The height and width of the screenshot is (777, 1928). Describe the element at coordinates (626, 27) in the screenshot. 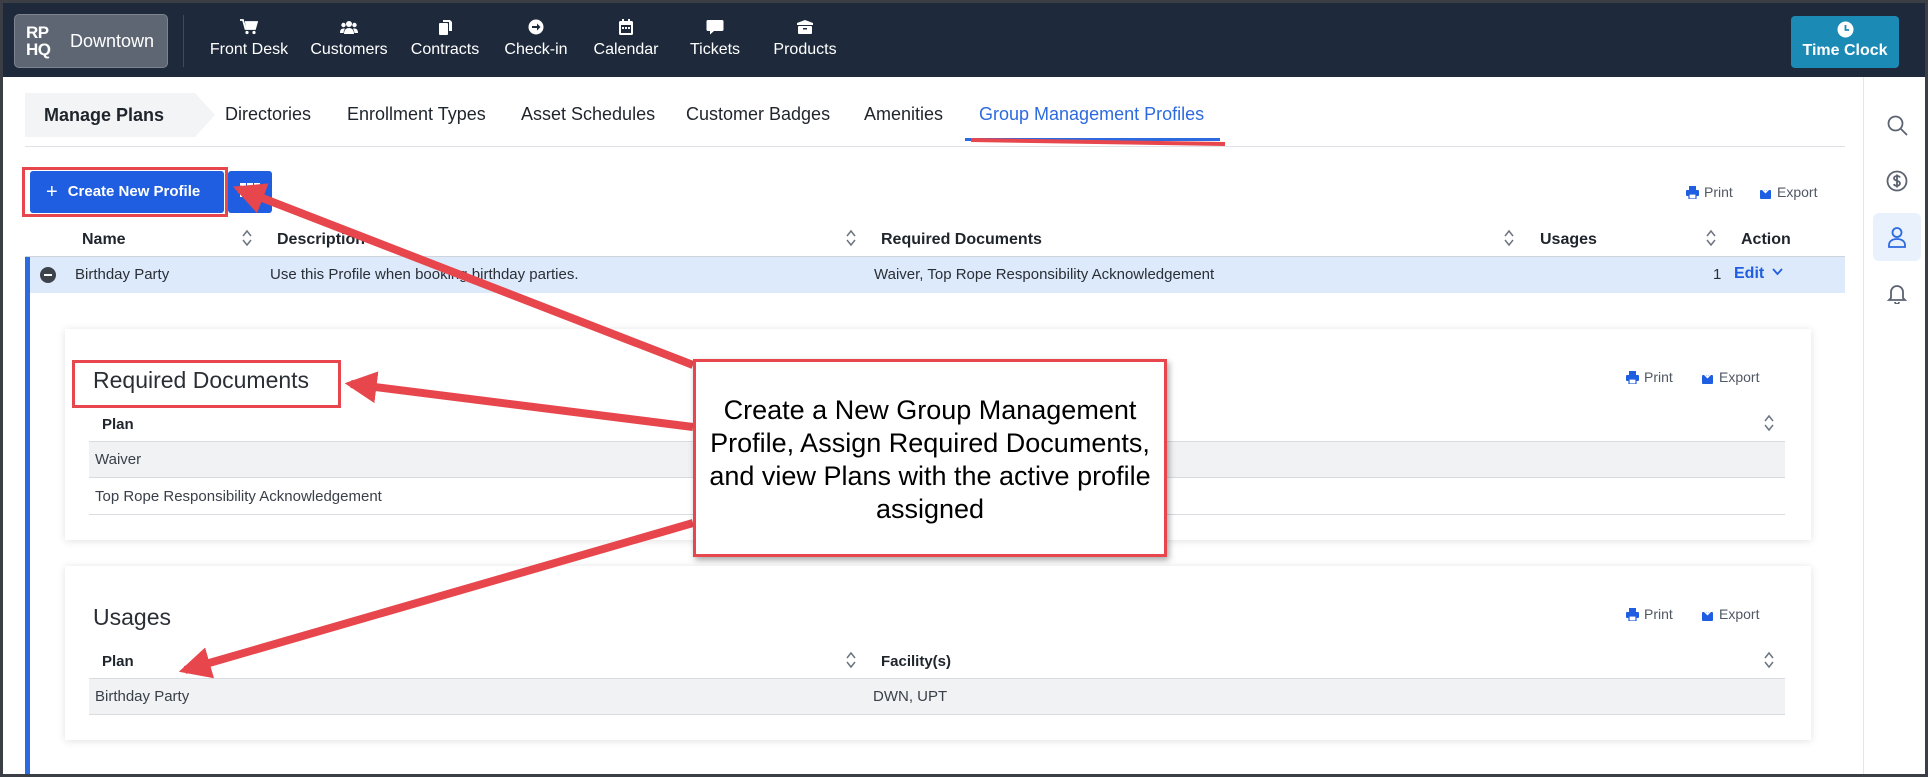

I see `calendar-icon` at that location.